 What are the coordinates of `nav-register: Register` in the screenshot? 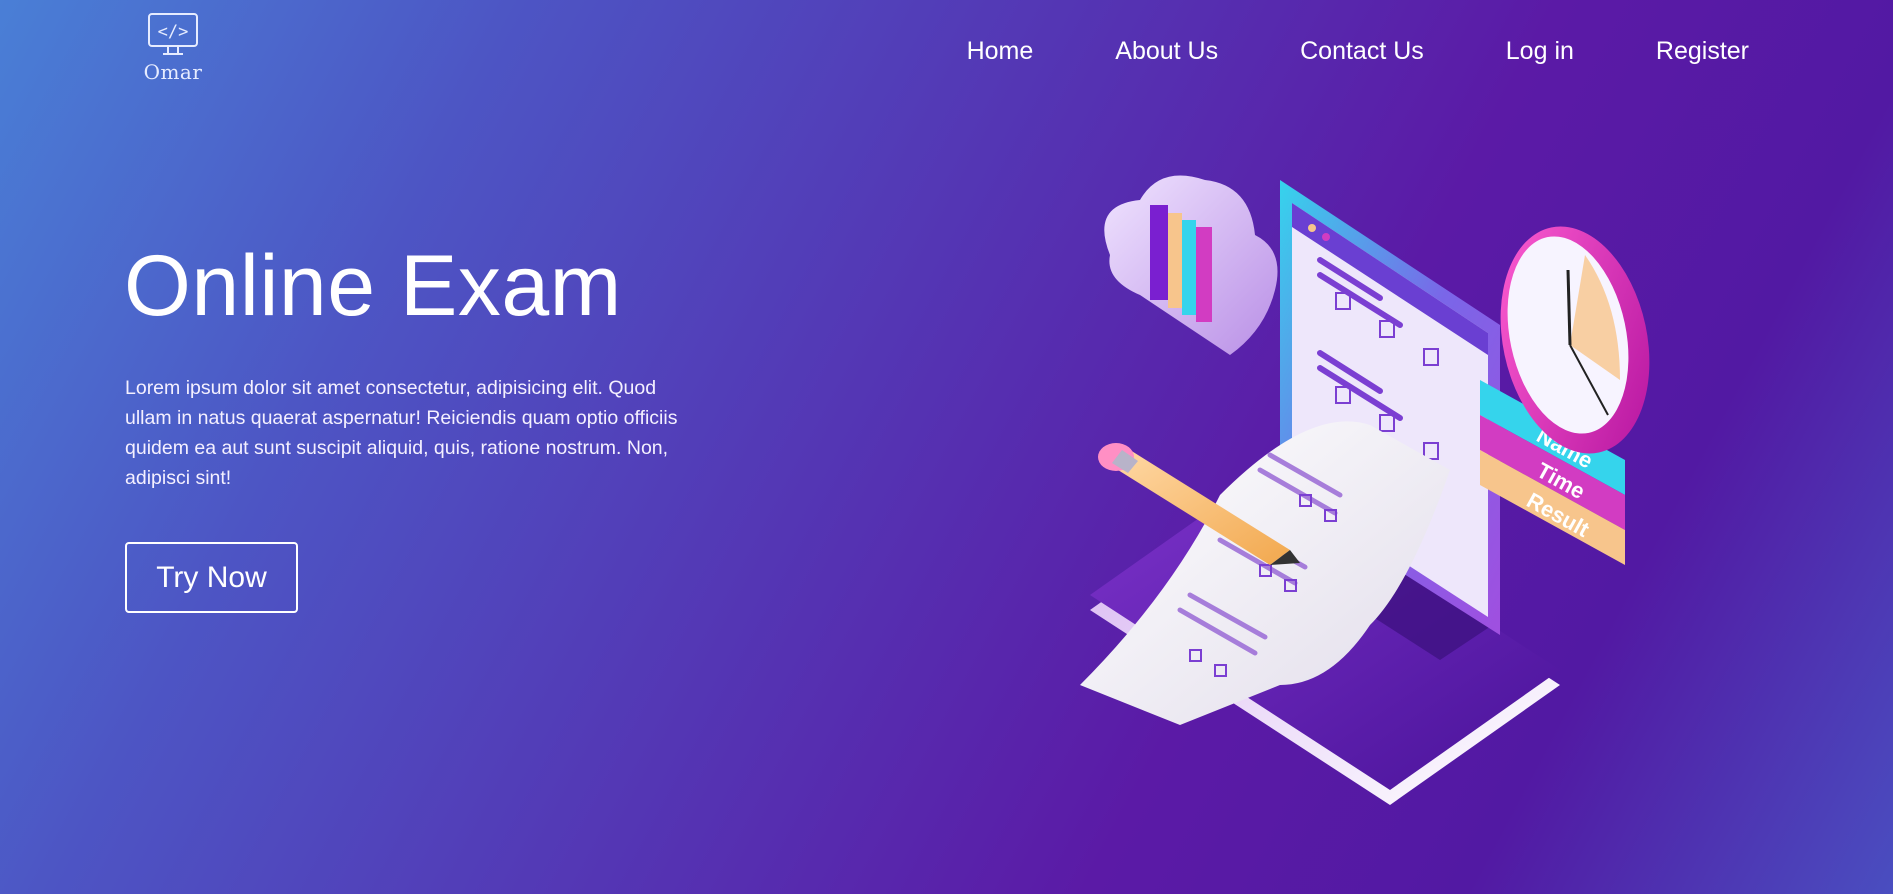 It's located at (1702, 51).